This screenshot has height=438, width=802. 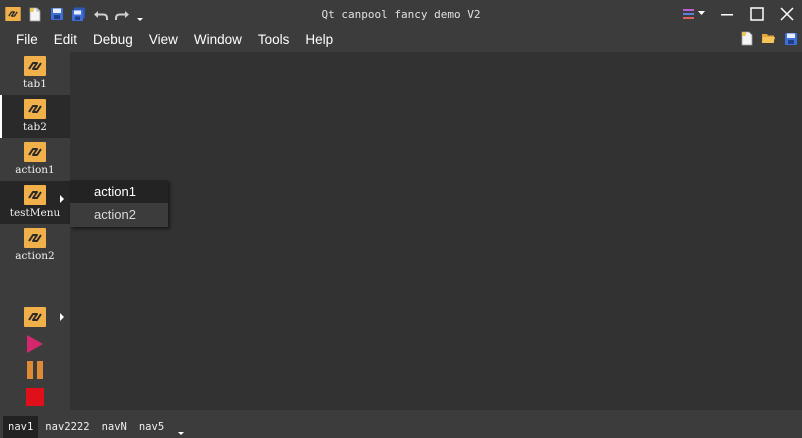 I want to click on menu-view: View, so click(x=163, y=40).